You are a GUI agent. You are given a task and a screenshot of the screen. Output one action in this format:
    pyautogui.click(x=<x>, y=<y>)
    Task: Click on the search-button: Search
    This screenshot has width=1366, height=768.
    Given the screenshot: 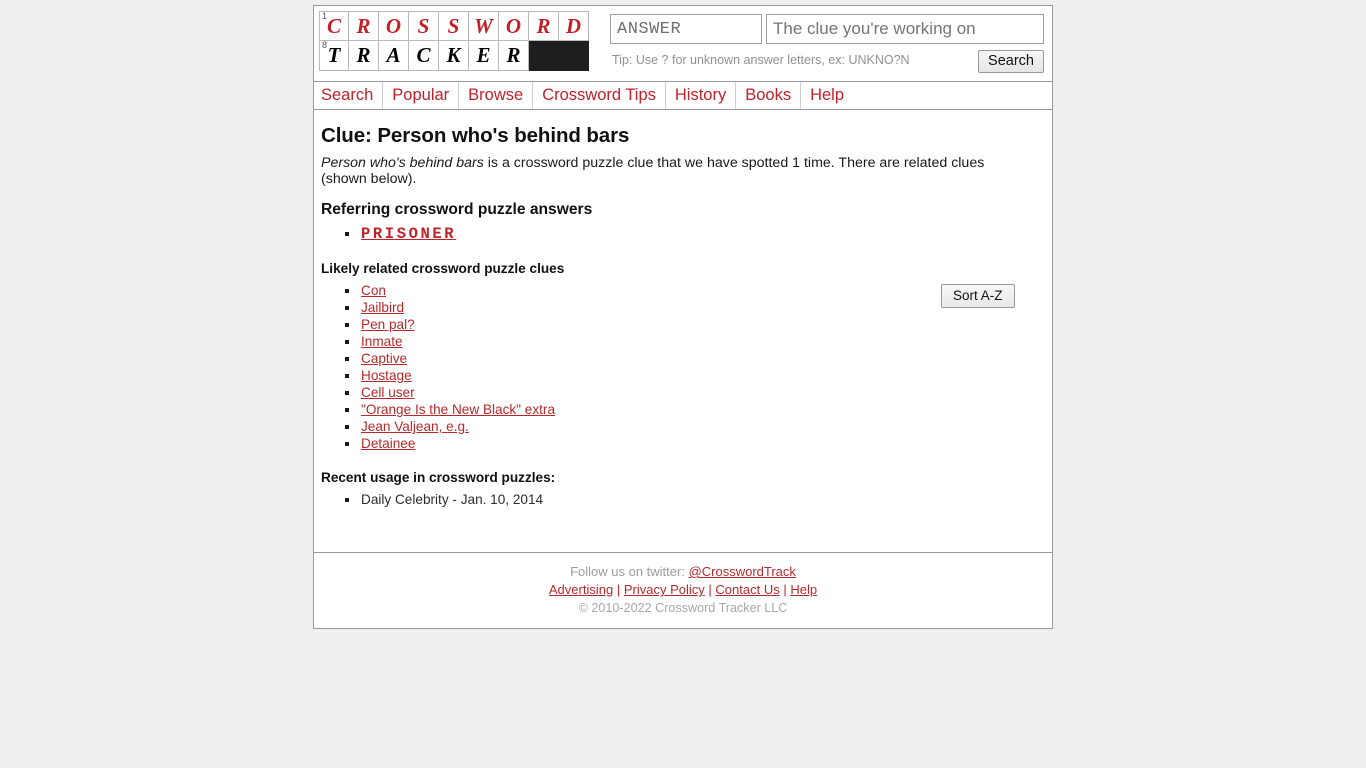 What is the action you would take?
    pyautogui.click(x=1011, y=61)
    